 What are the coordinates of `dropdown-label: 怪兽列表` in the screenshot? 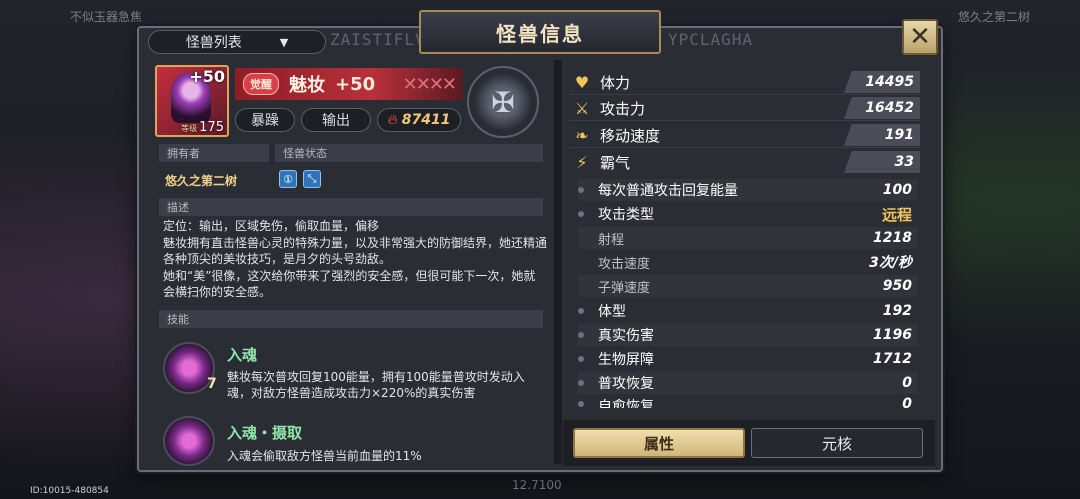 It's located at (213, 43).